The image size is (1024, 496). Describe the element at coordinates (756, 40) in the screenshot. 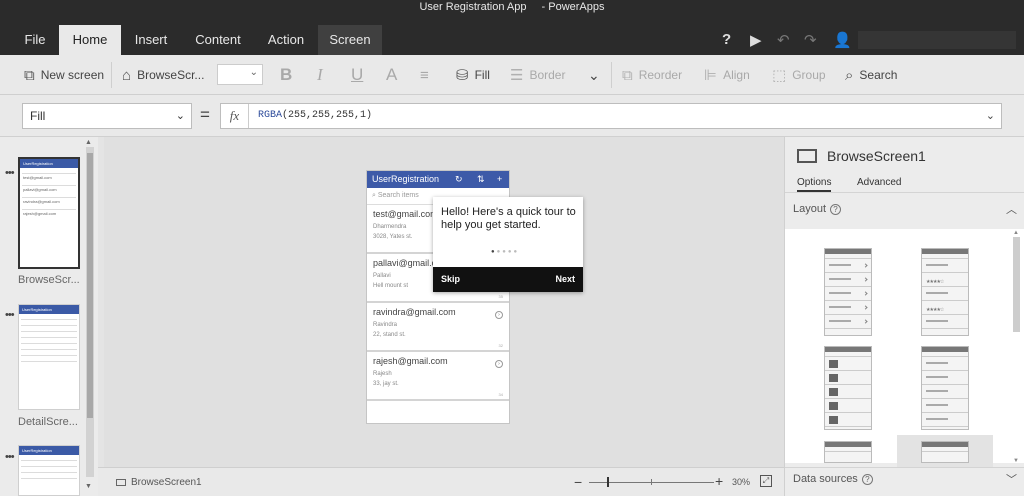

I see `play-icon: ▶` at that location.